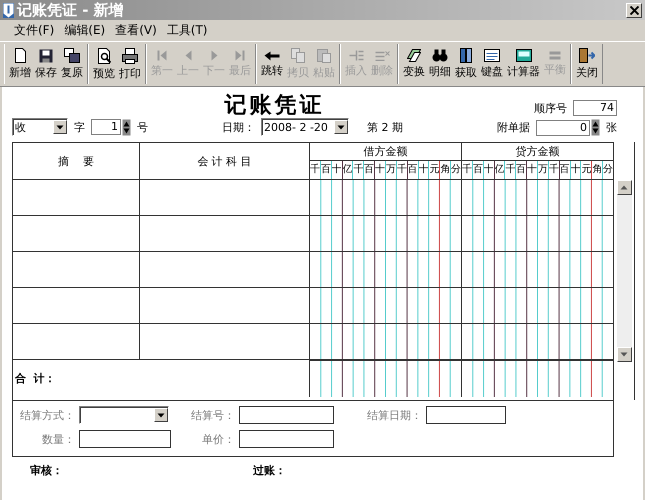 Image resolution: width=645 pixels, height=500 pixels. Describe the element at coordinates (142, 127) in the screenshot. I see `label: 号` at that location.